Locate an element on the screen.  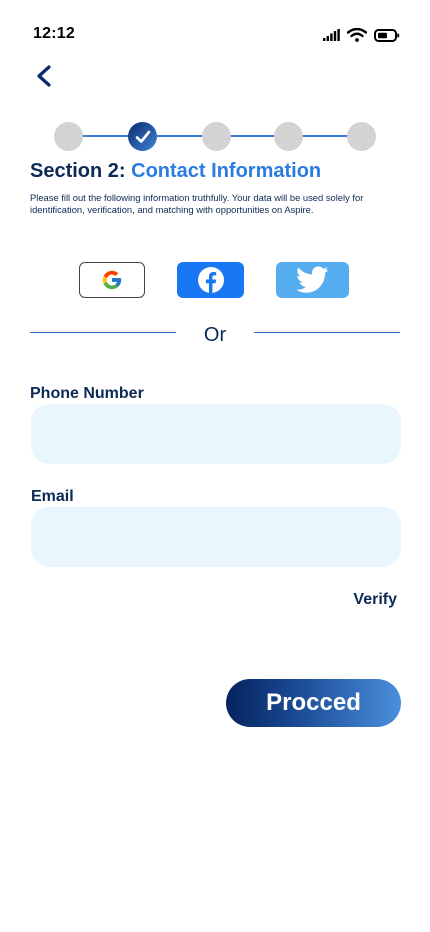
phone-label: Phone Number is located at coordinates (87, 393).